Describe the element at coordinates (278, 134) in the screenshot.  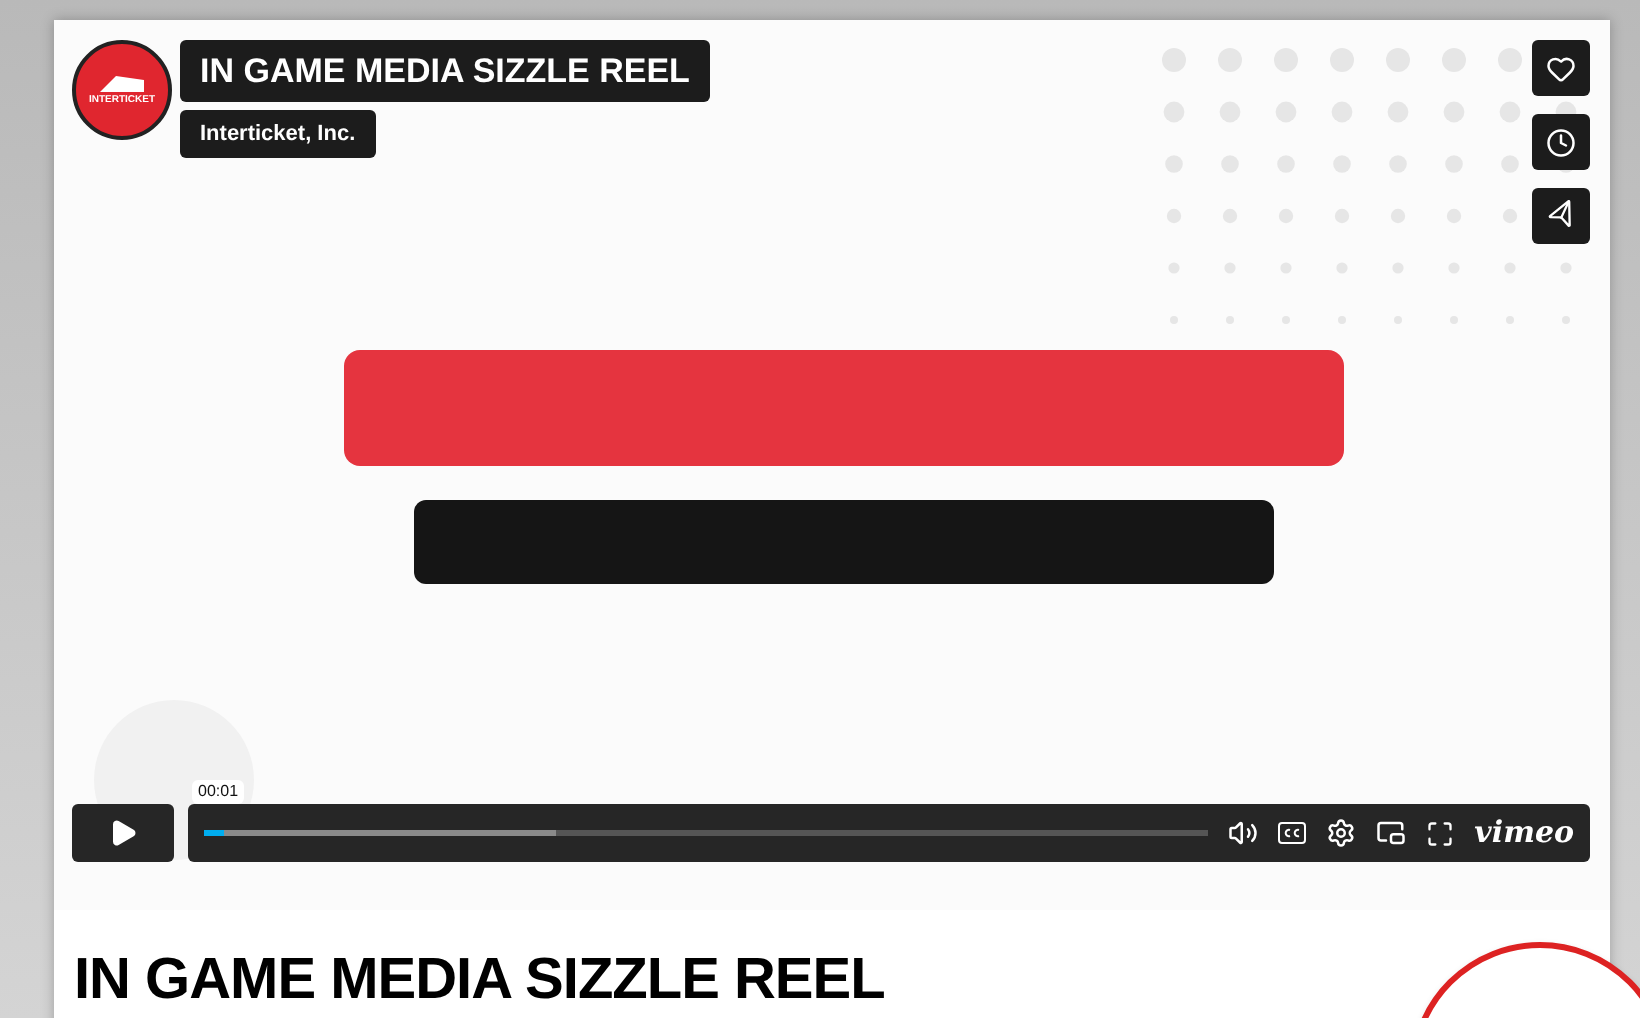
I see `byline: Interticket, Inc.` at that location.